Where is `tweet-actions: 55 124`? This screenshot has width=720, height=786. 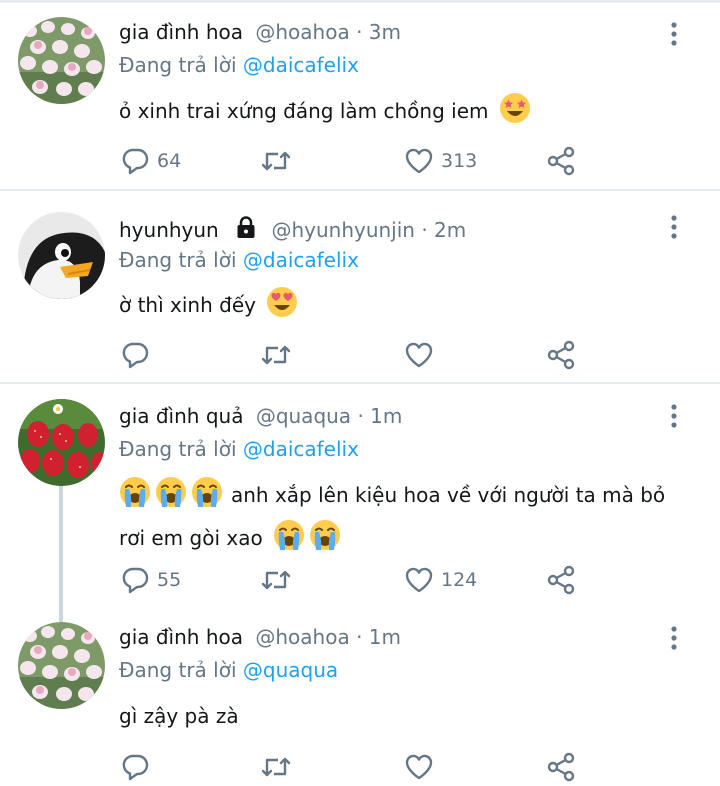 tweet-actions: 55 124 is located at coordinates (354, 580).